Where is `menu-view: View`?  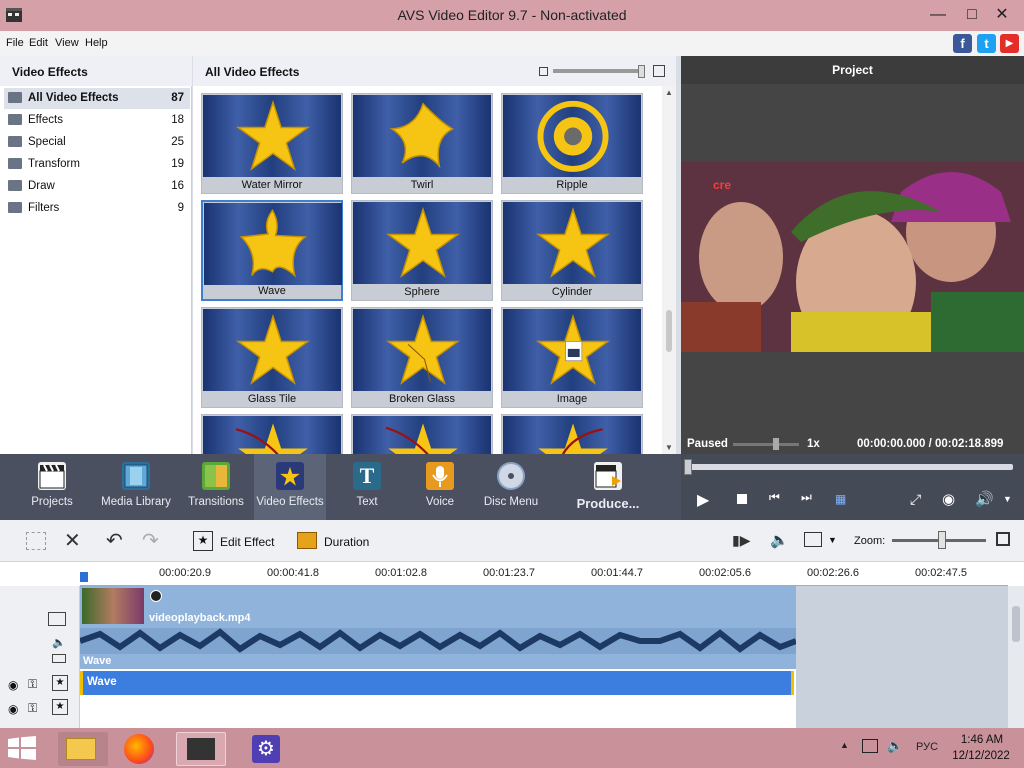
menu-view: View is located at coordinates (67, 43).